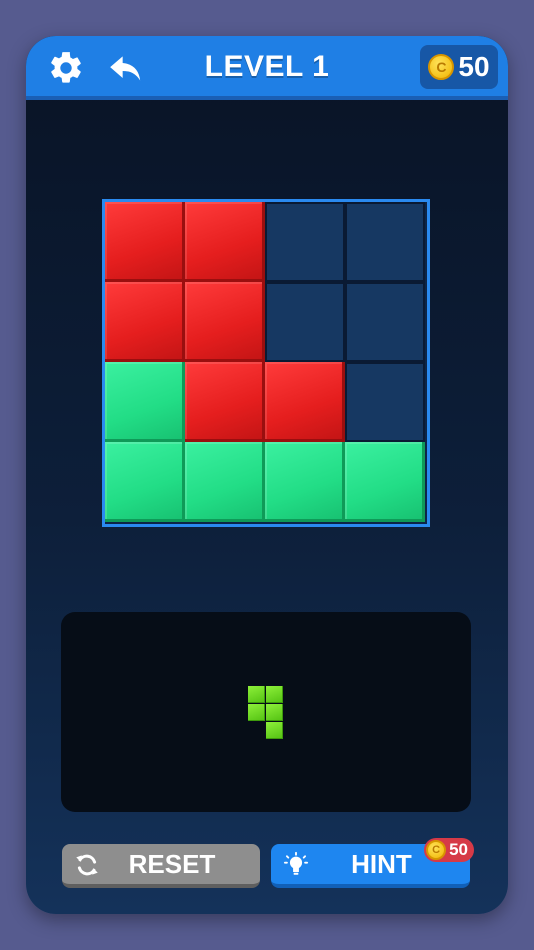 The image size is (534, 950). I want to click on coin-count: 50, so click(474, 66).